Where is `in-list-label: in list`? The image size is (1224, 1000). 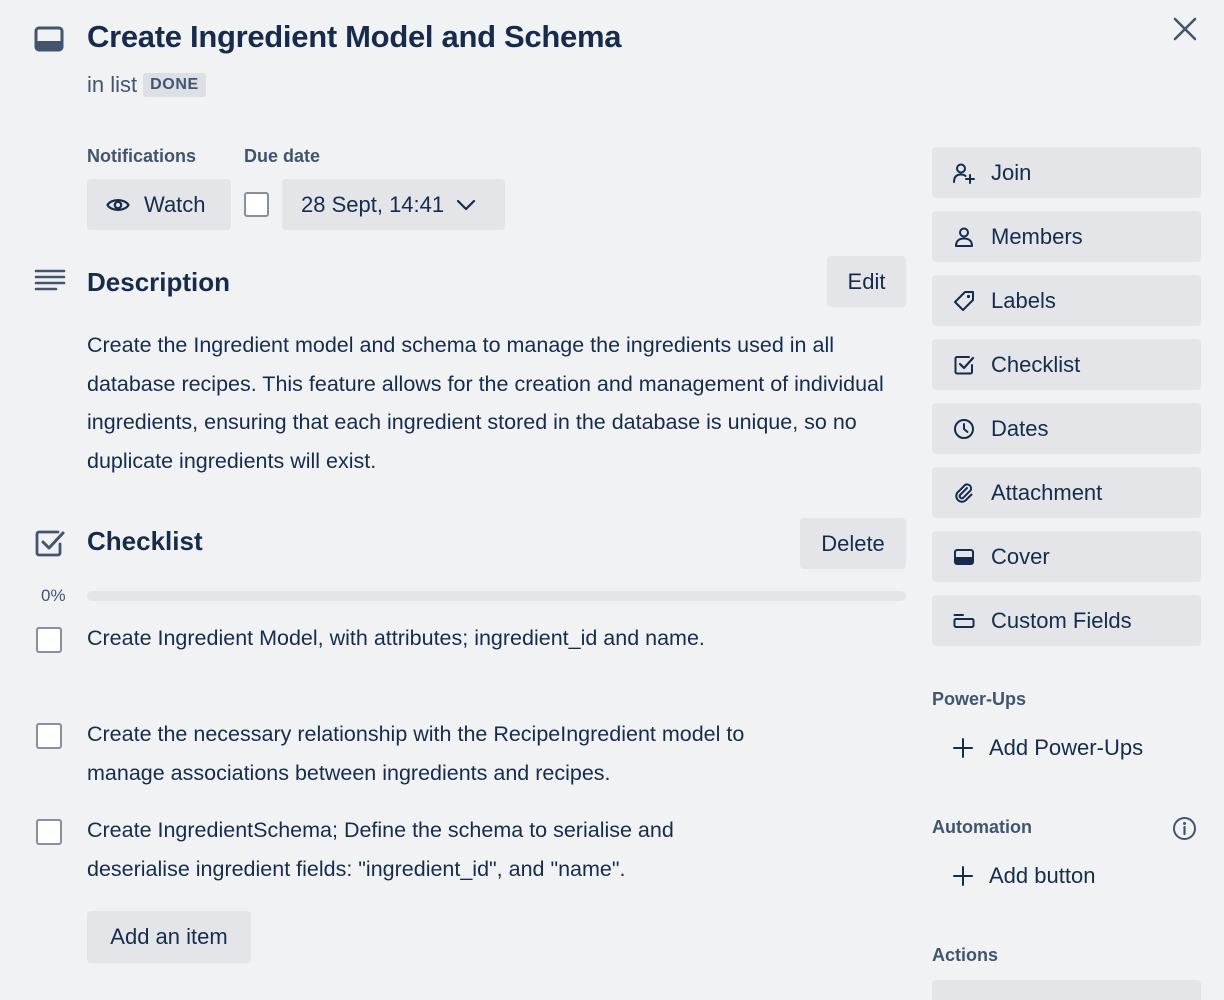
in-list-label: in list is located at coordinates (112, 84).